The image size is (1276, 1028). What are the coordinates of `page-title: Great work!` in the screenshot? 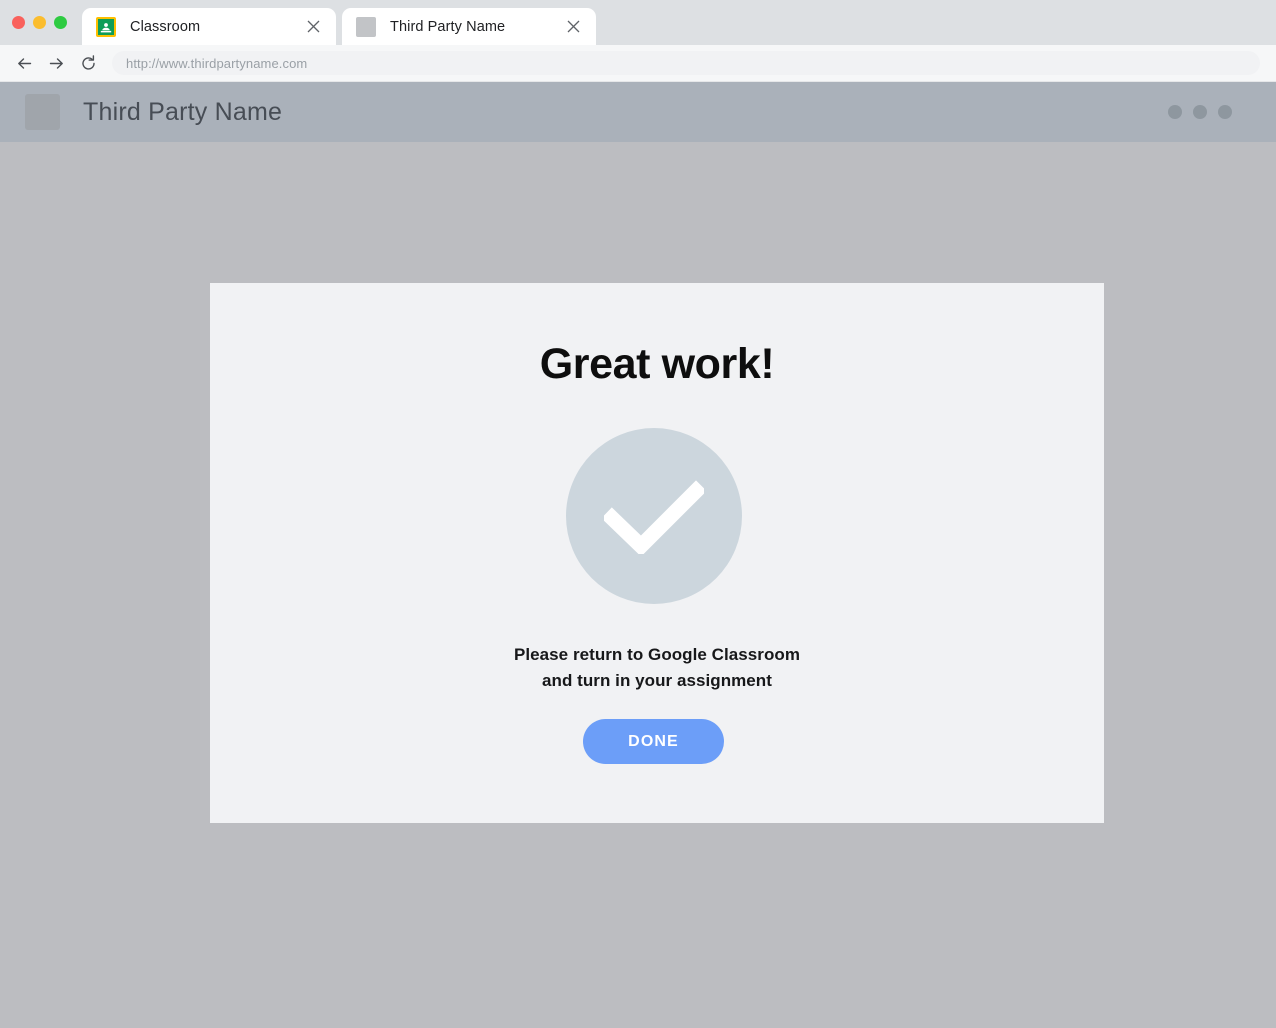 It's located at (657, 364).